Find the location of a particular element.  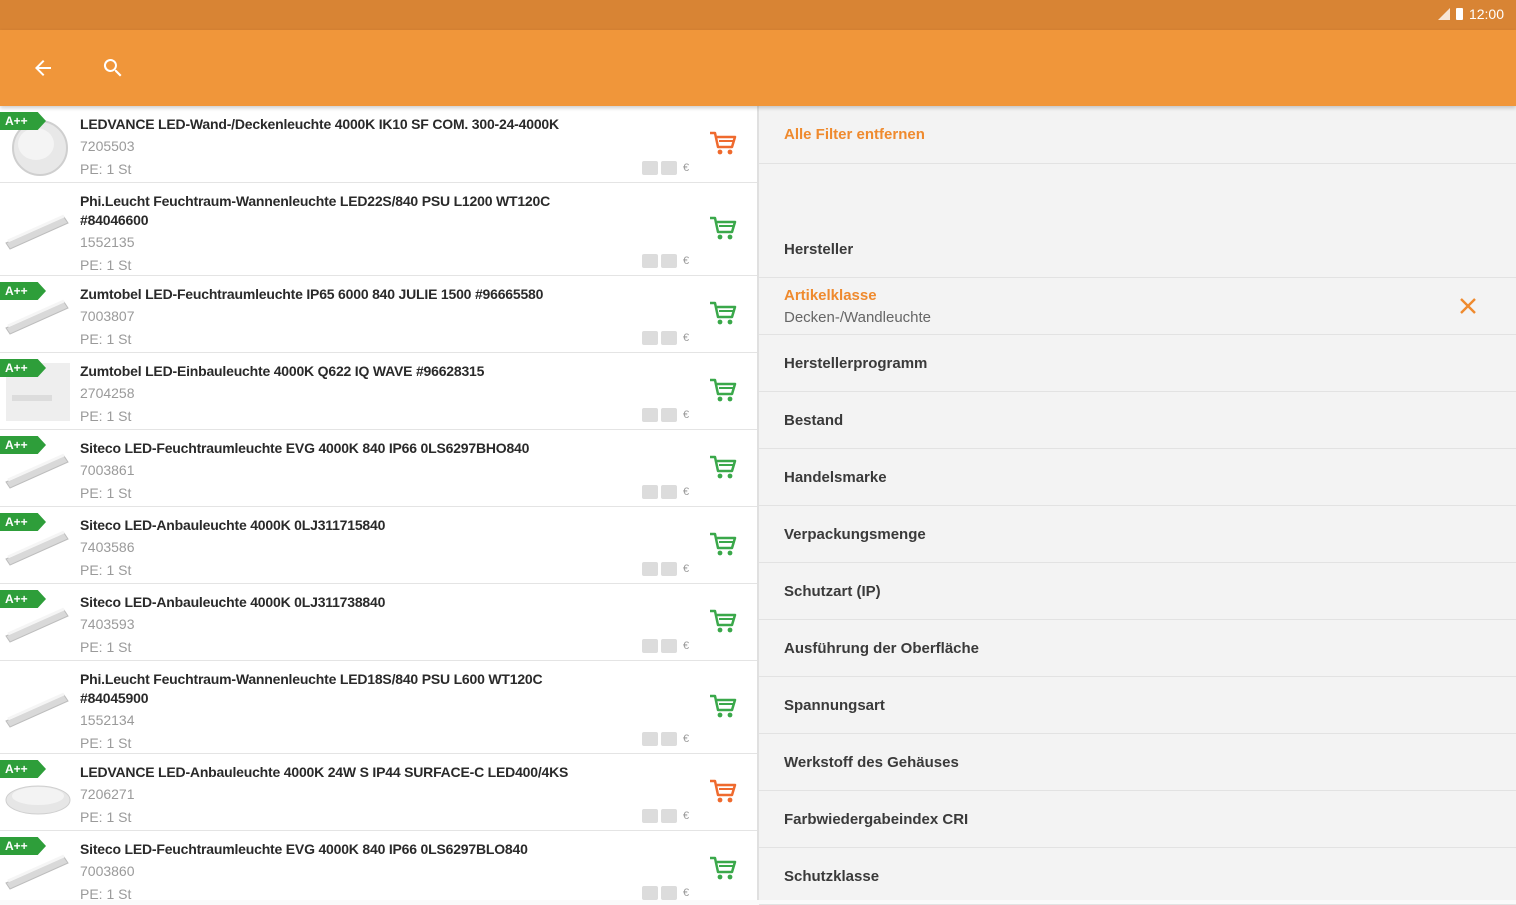

filter-item-farbwiedergabeindex-cri: Farbwiedergabeindex CRI is located at coordinates (1137, 819).